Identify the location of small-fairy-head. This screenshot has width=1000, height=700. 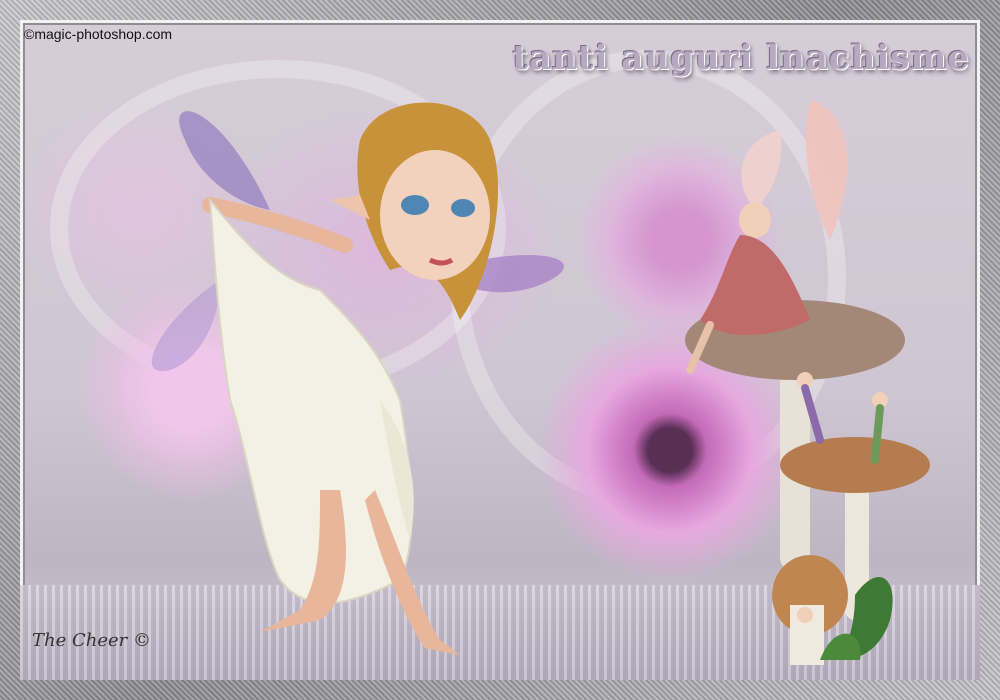
(755, 220).